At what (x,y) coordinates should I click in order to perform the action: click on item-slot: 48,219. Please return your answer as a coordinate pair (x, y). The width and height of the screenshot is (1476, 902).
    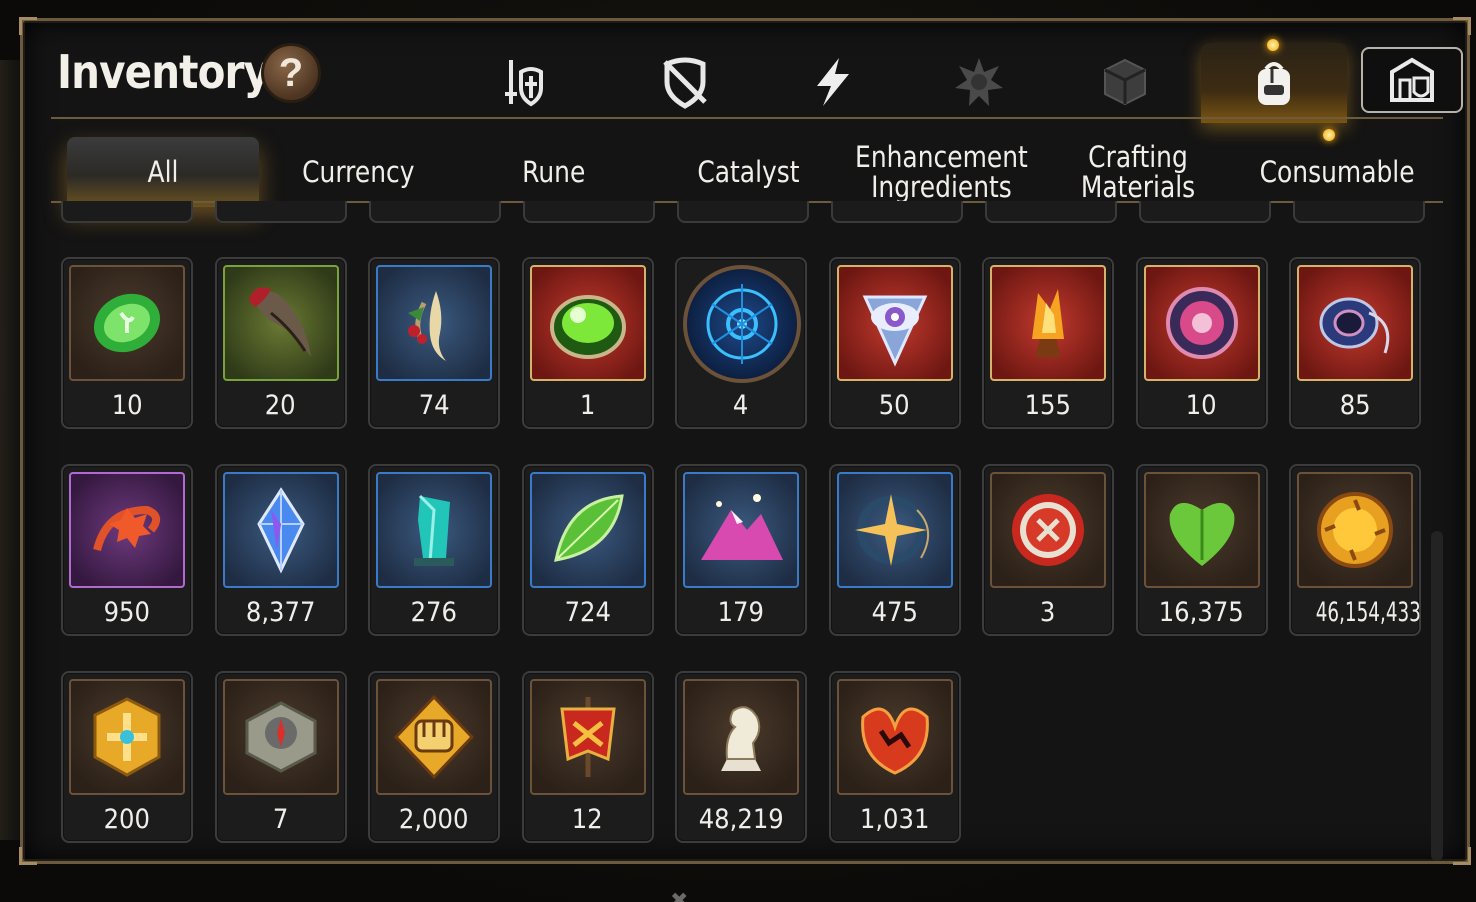
    Looking at the image, I should click on (741, 757).